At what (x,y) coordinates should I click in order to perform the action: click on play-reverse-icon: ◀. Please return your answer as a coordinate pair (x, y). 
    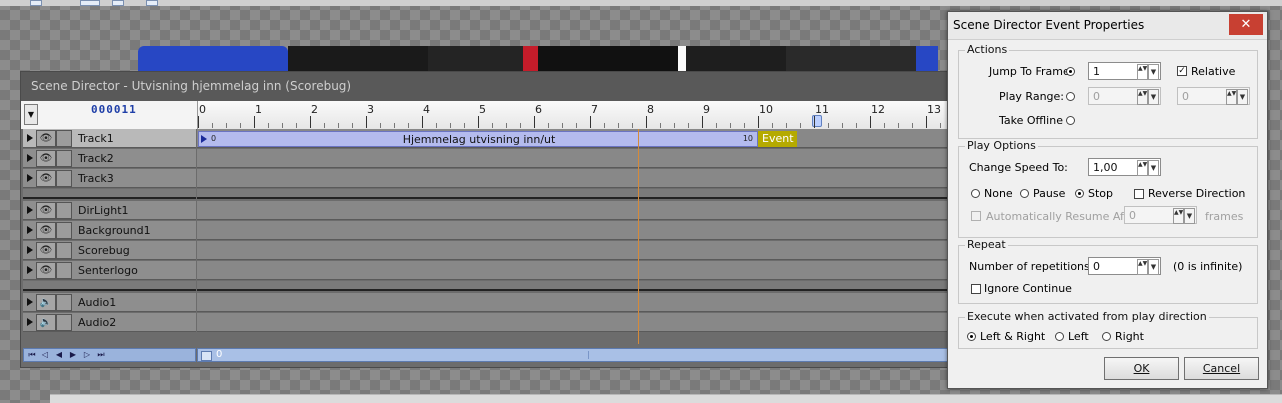
    Looking at the image, I should click on (59, 355).